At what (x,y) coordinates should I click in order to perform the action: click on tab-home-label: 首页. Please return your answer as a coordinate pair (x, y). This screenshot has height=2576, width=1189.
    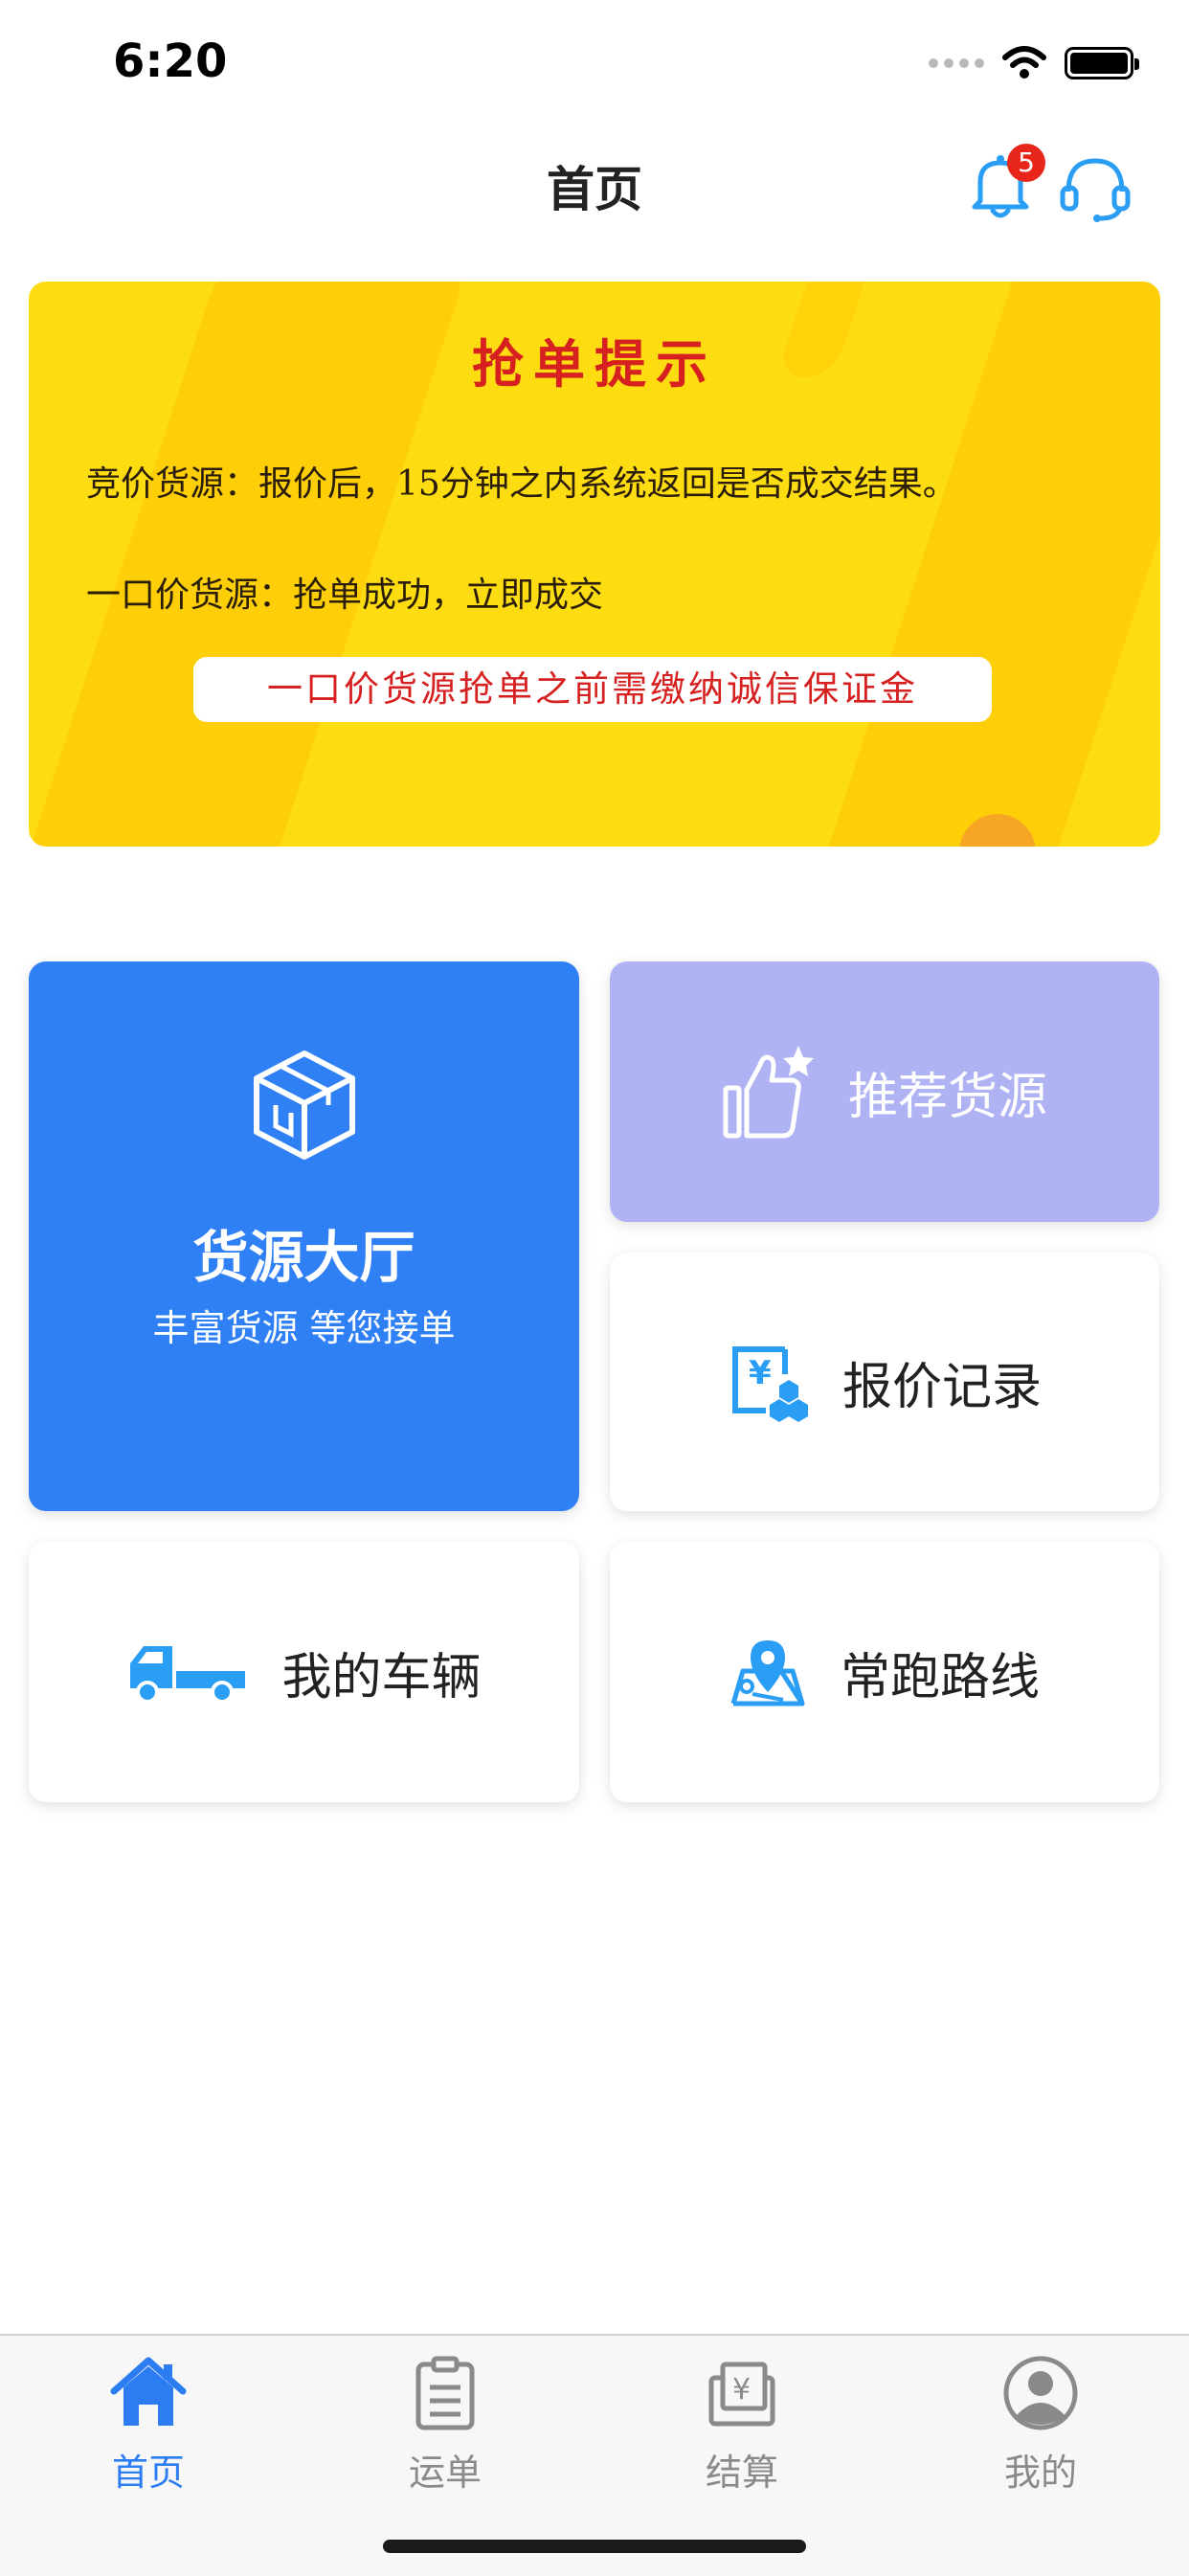
    Looking at the image, I should click on (148, 2473).